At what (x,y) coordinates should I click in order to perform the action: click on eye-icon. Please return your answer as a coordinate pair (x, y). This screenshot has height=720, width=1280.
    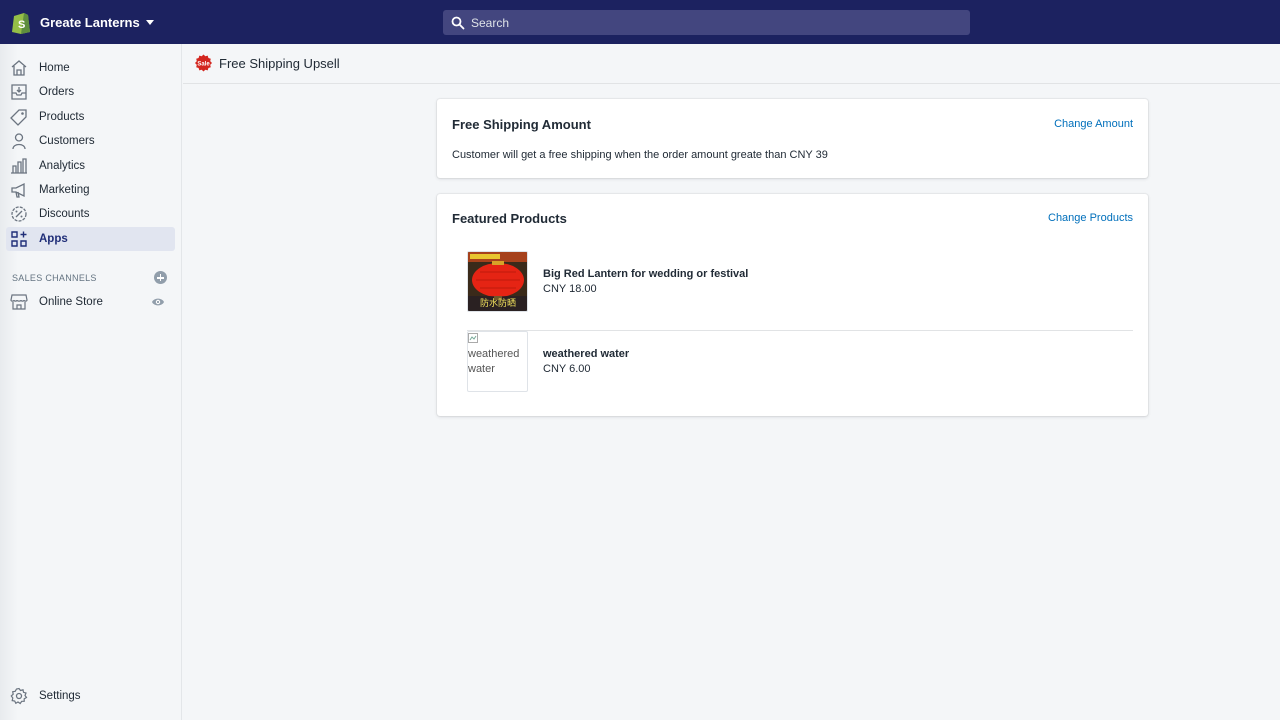
    Looking at the image, I should click on (158, 302).